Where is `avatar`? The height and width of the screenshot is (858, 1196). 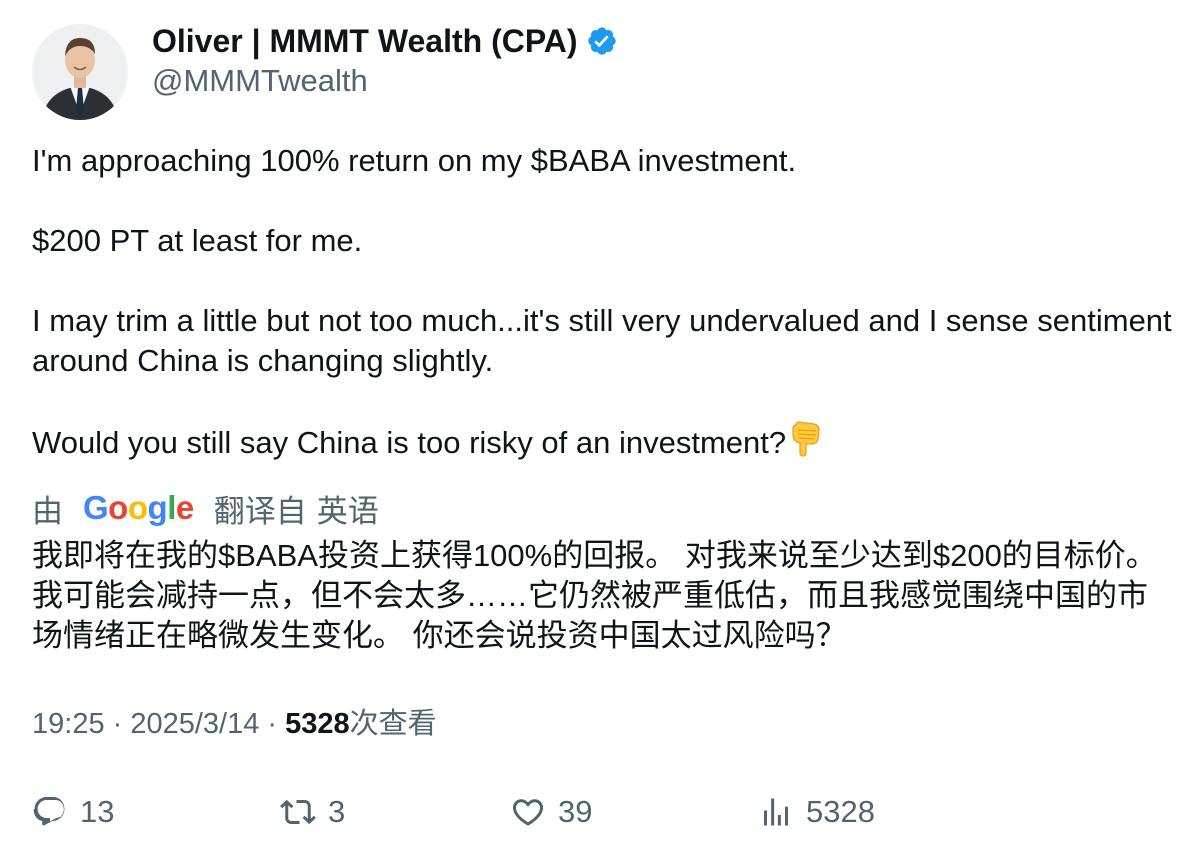
avatar is located at coordinates (80, 72).